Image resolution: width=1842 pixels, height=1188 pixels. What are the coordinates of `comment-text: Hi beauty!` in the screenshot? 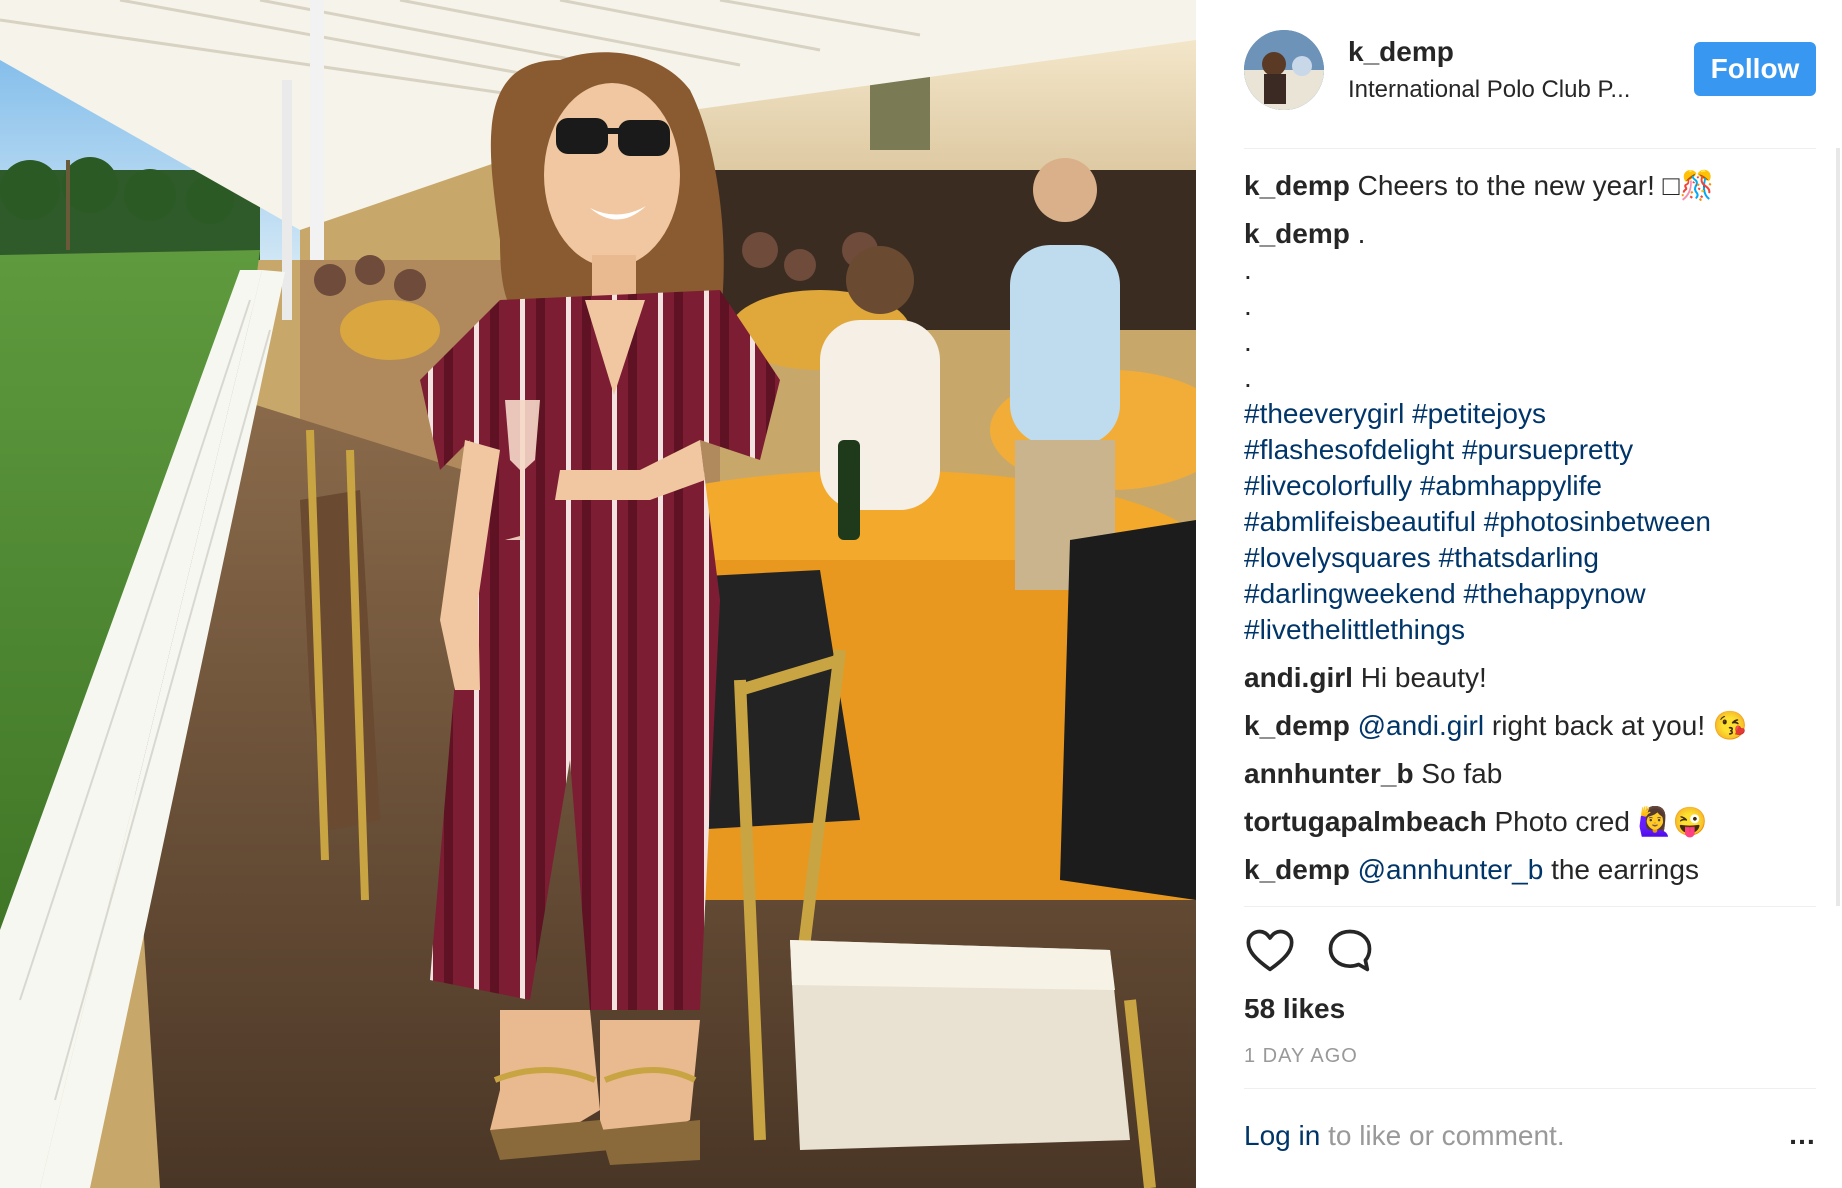 It's located at (1423, 677).